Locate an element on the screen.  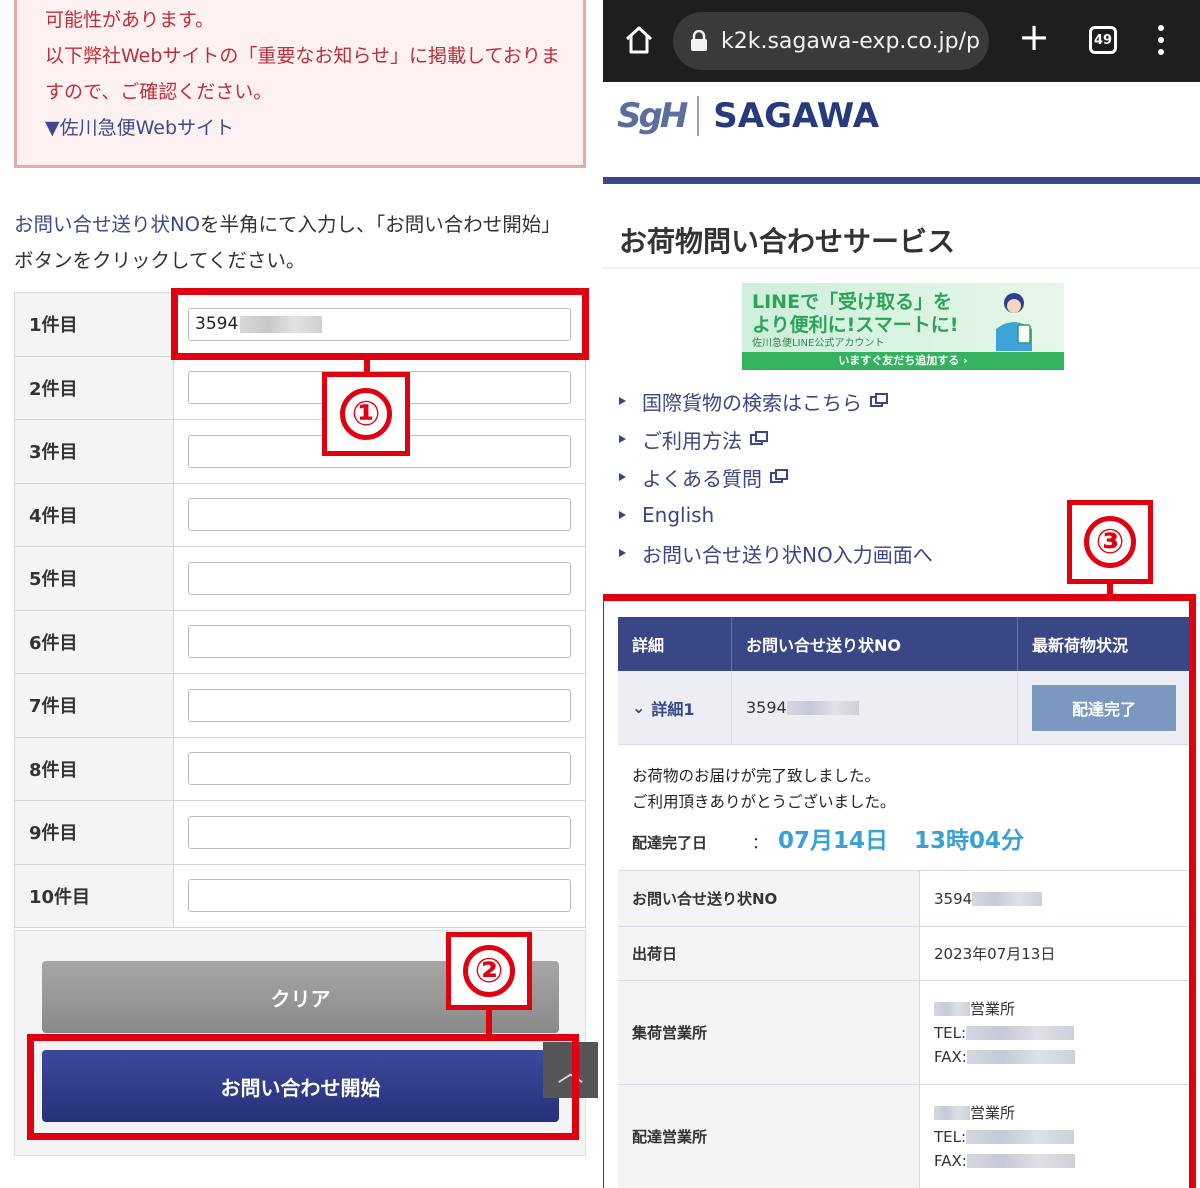
sagawa-logo-text: SAGAWA is located at coordinates (796, 116).